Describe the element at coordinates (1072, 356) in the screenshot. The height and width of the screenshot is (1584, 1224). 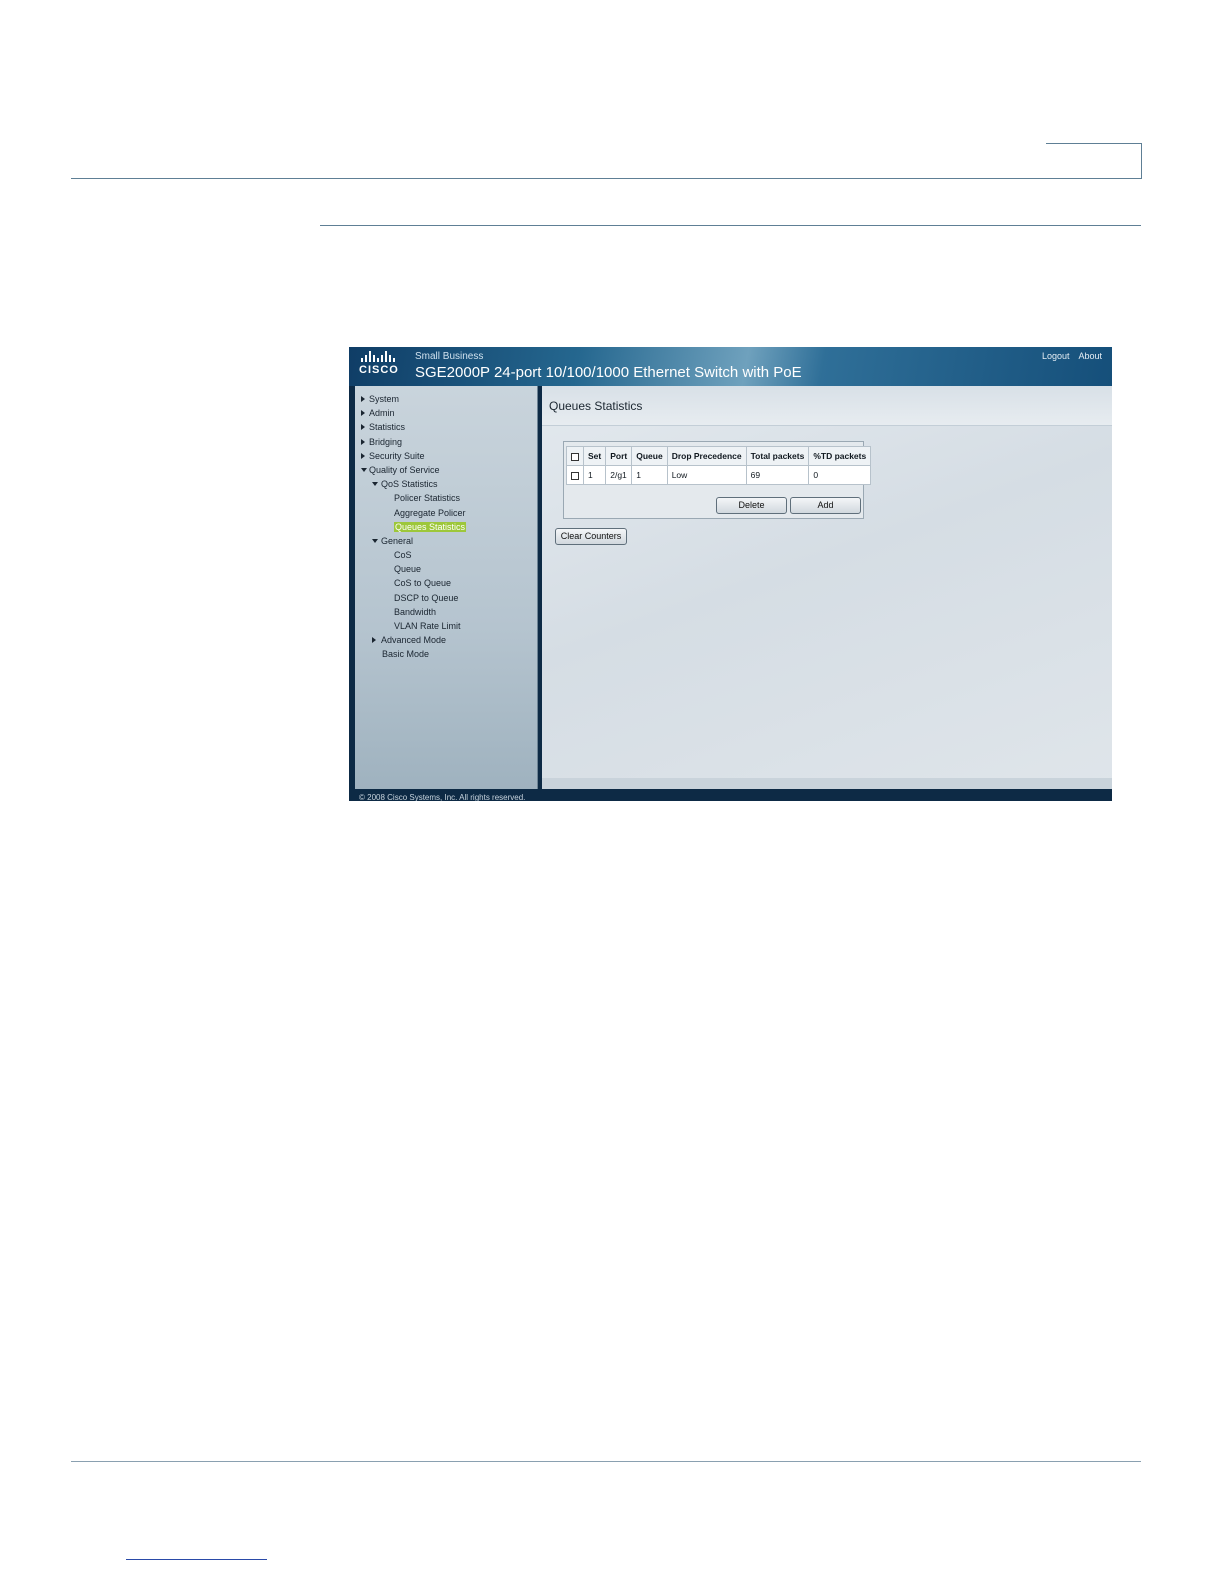
I see `top-links: Logout About` at that location.